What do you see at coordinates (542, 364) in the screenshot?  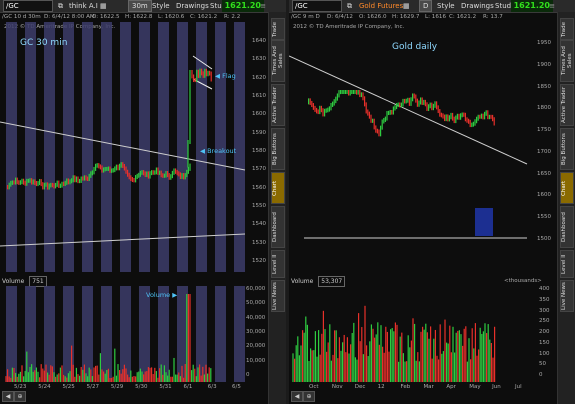 I see `axis-tick-label: 50` at bounding box center [542, 364].